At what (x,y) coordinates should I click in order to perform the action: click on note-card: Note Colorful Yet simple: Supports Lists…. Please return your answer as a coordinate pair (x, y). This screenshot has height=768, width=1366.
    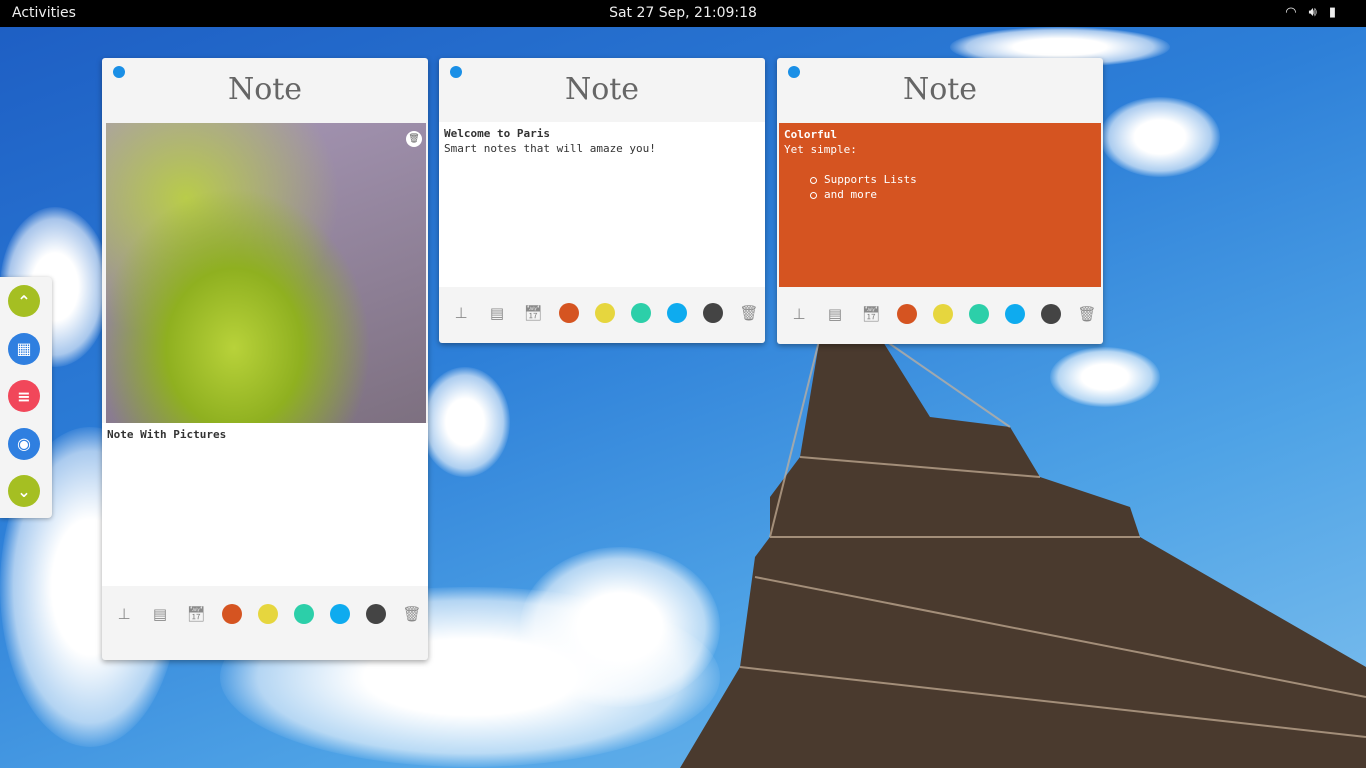
    Looking at the image, I should click on (940, 201).